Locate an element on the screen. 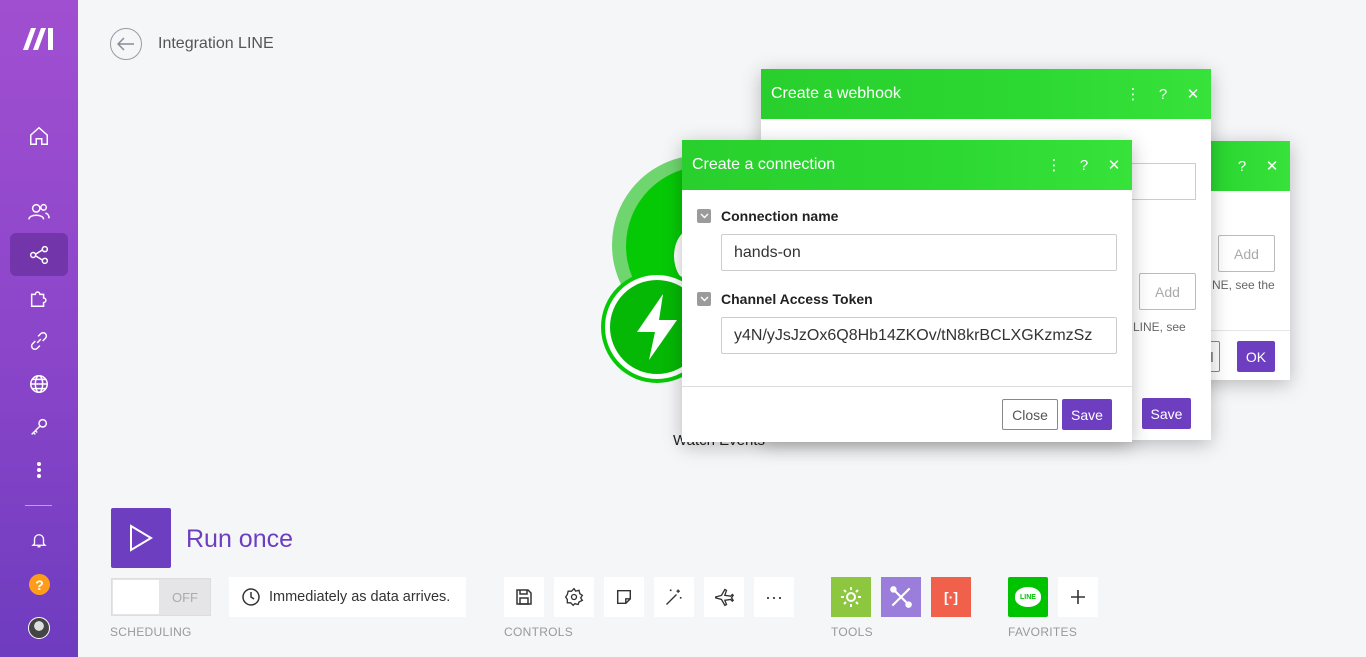 The height and width of the screenshot is (657, 1366). controls-label: CONTROLS is located at coordinates (539, 632).